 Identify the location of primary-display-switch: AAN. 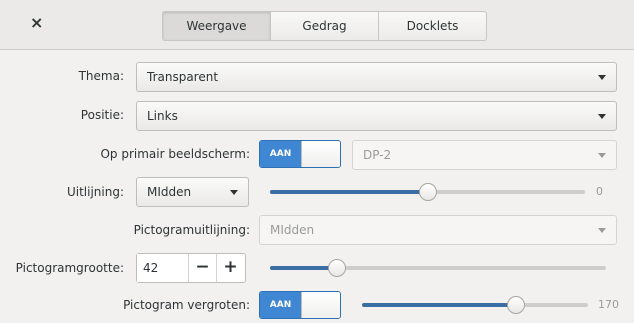
(300, 154).